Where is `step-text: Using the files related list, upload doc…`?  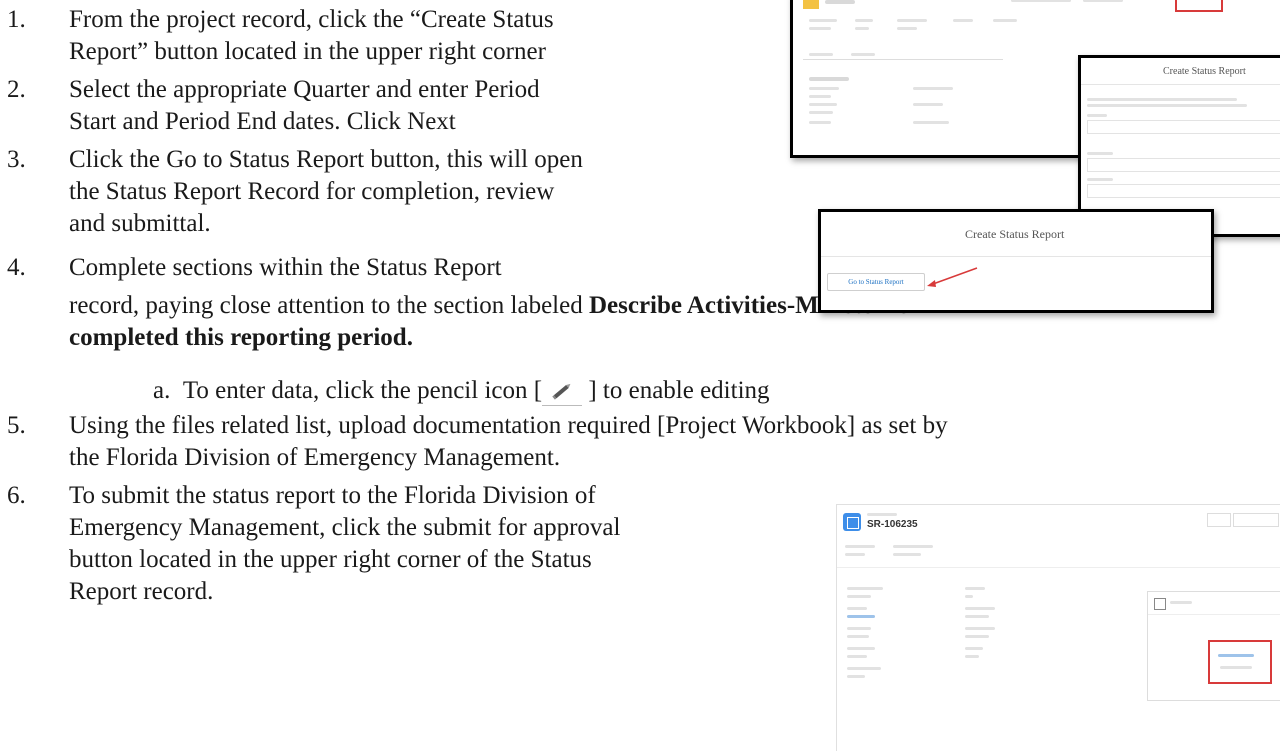 step-text: Using the files related list, upload doc… is located at coordinates (508, 425).